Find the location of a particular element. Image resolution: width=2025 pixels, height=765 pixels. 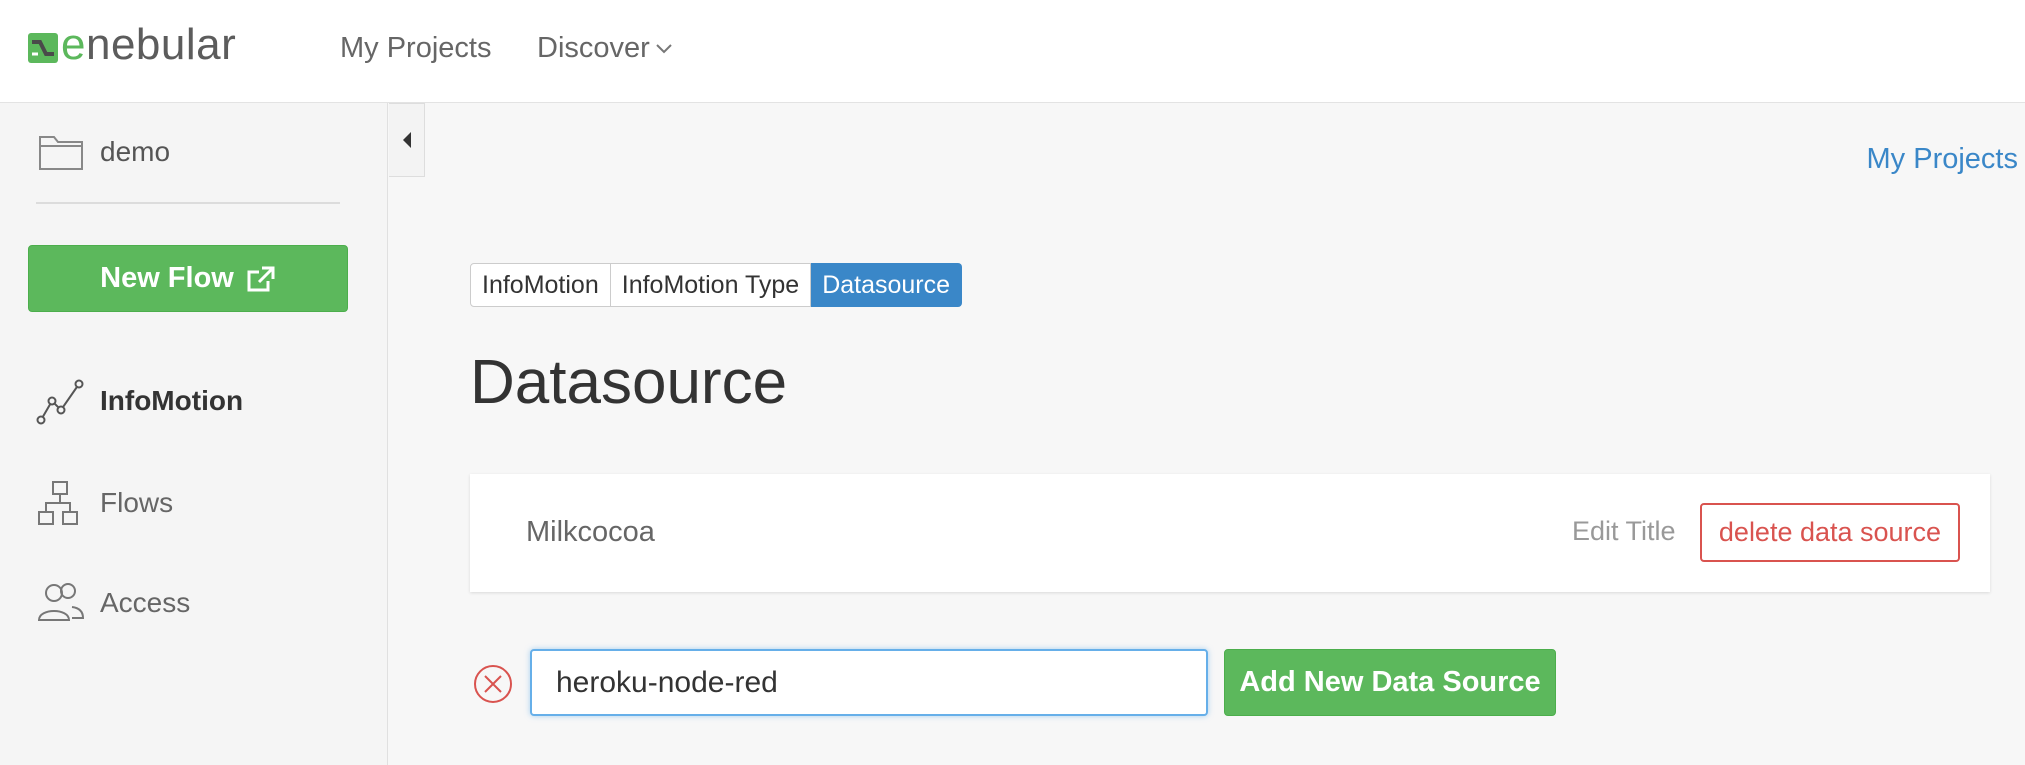

section-tabs: InfoMotion InfoMotion Type Datasource is located at coordinates (716, 285).